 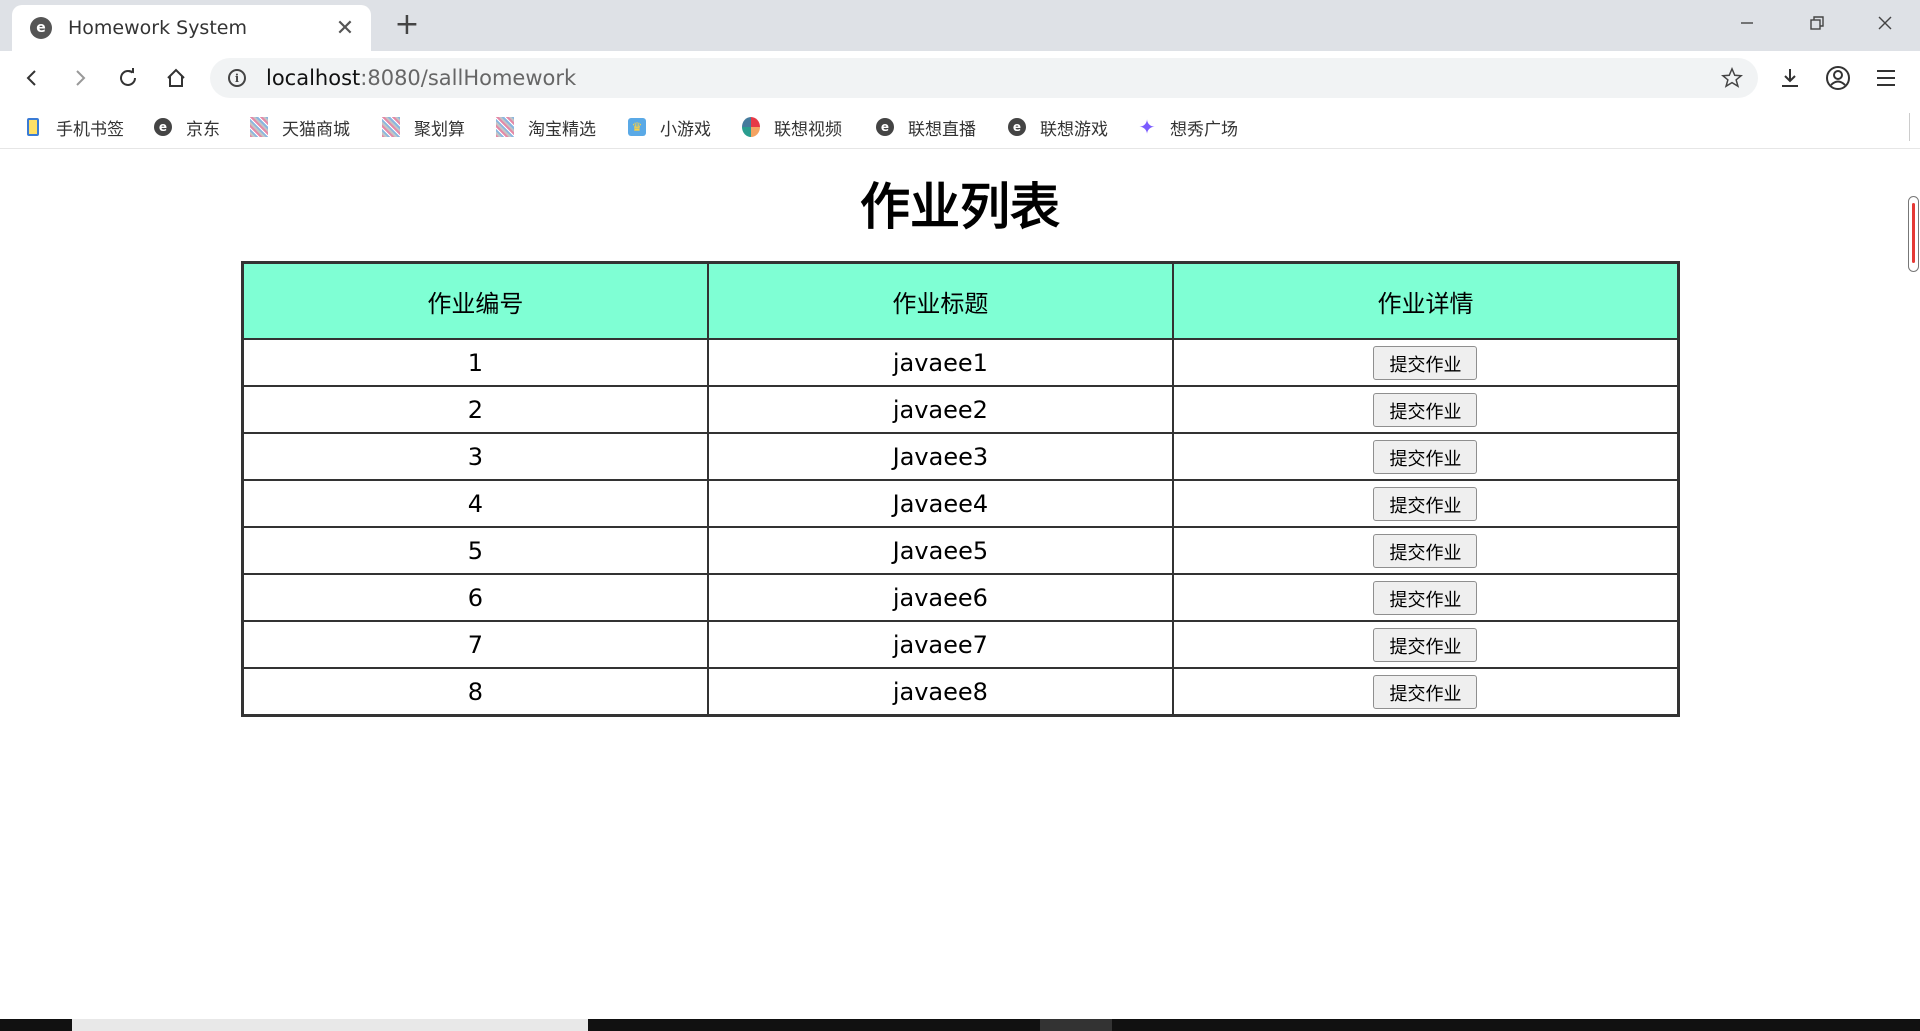 I want to click on cell-id: 4, so click(x=475, y=503).